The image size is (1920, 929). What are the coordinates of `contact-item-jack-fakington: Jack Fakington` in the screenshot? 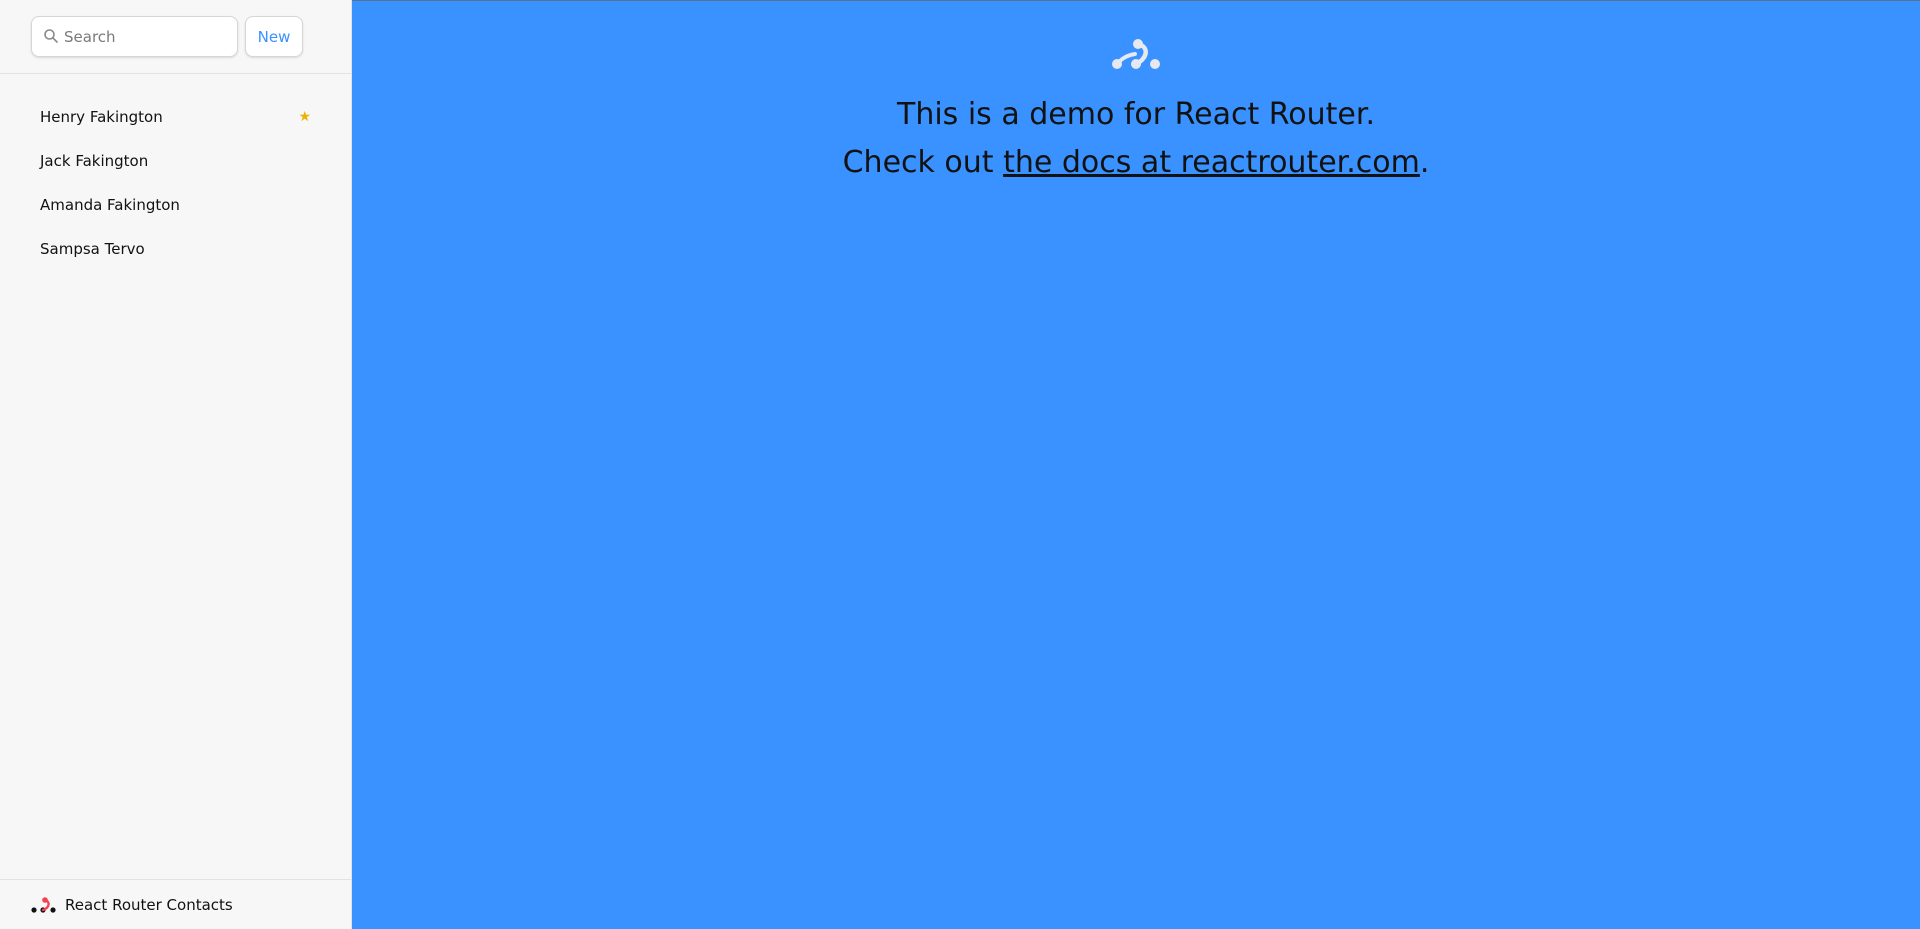 It's located at (175, 161).